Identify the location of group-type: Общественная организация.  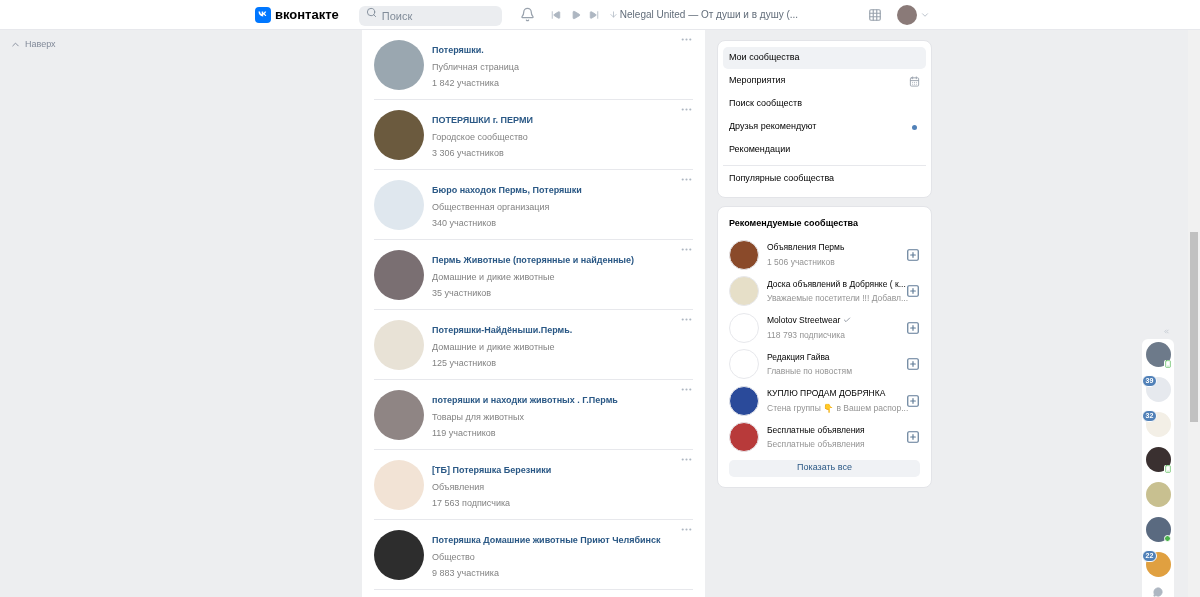
(491, 207).